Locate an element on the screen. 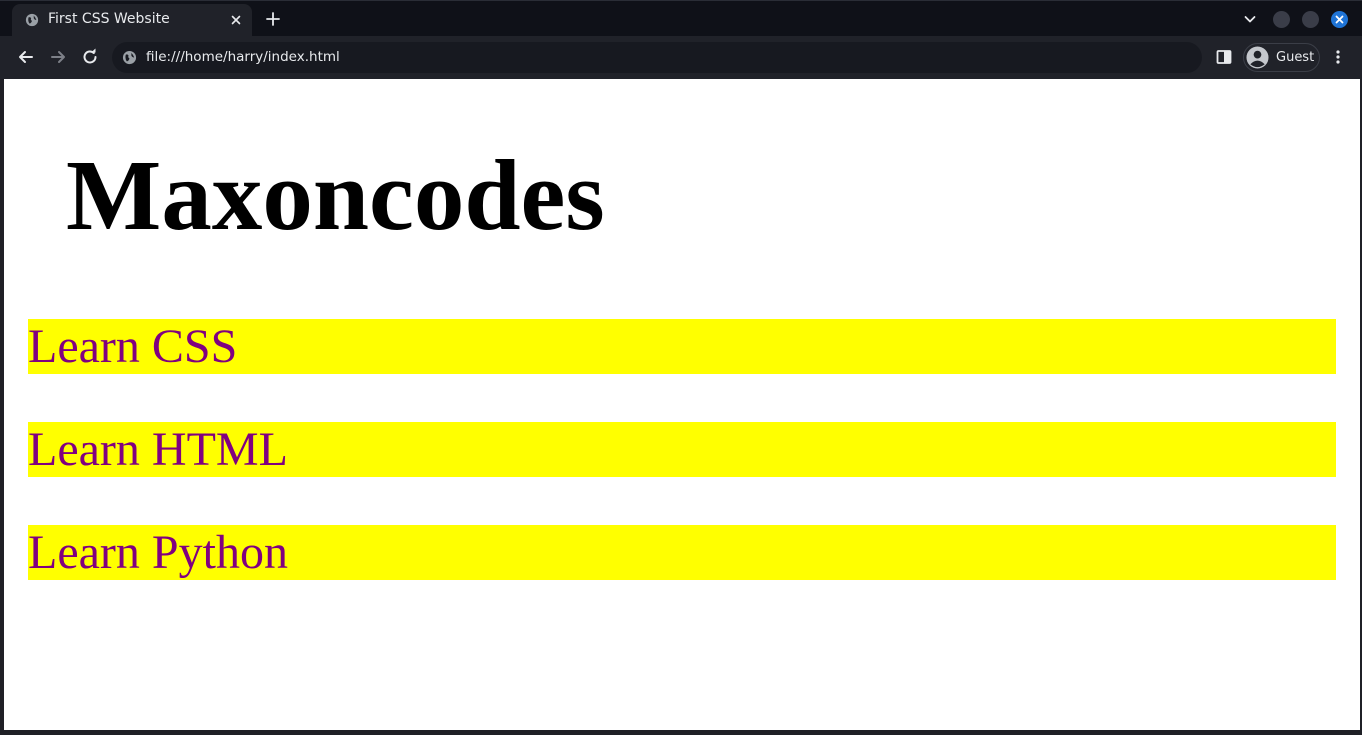 This screenshot has width=1362, height=735. profile-button: Guest is located at coordinates (1281, 57).